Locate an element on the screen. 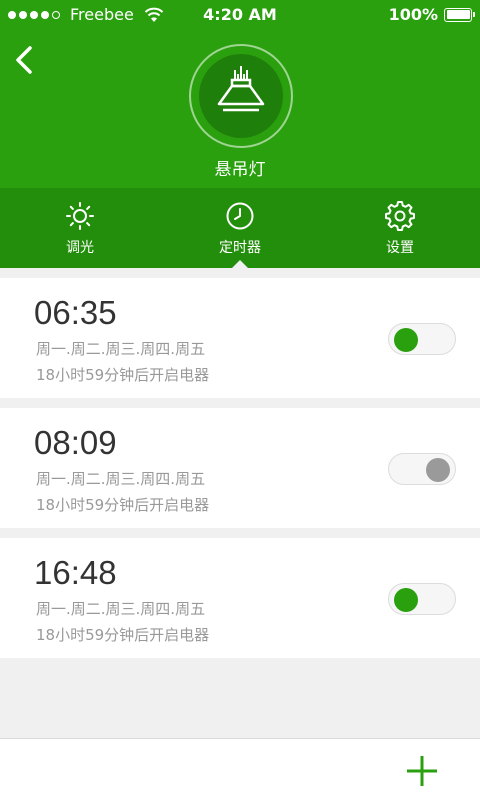  tab-settings-label: 设置 is located at coordinates (400, 248).